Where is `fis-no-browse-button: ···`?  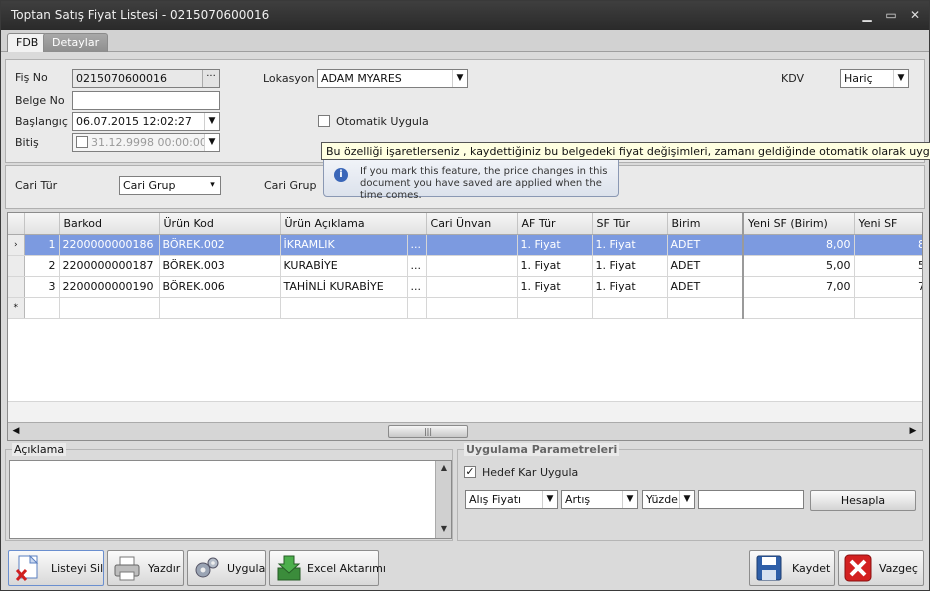
fis-no-browse-button: ··· is located at coordinates (210, 78).